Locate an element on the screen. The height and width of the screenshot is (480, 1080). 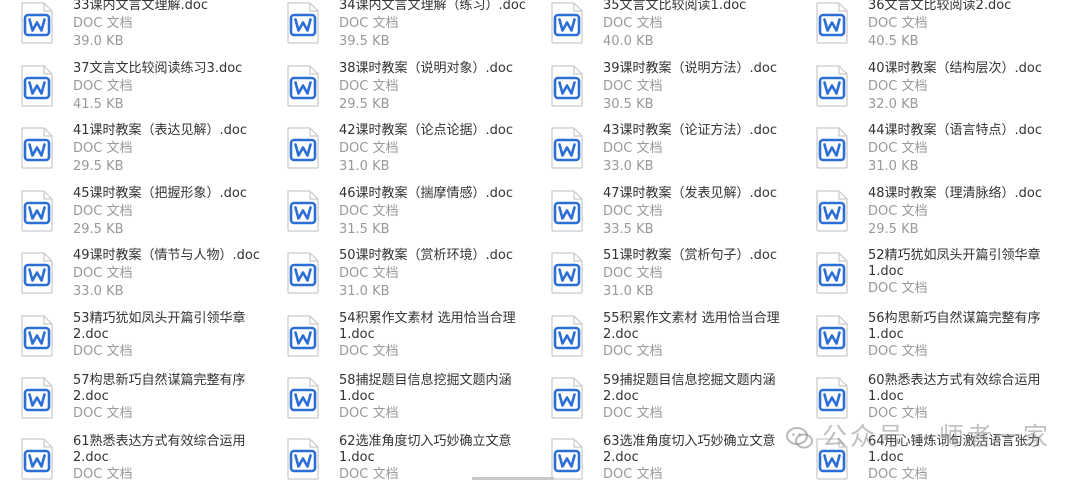
file-name: 37文言文比较阅读练习3.doc is located at coordinates (158, 68).